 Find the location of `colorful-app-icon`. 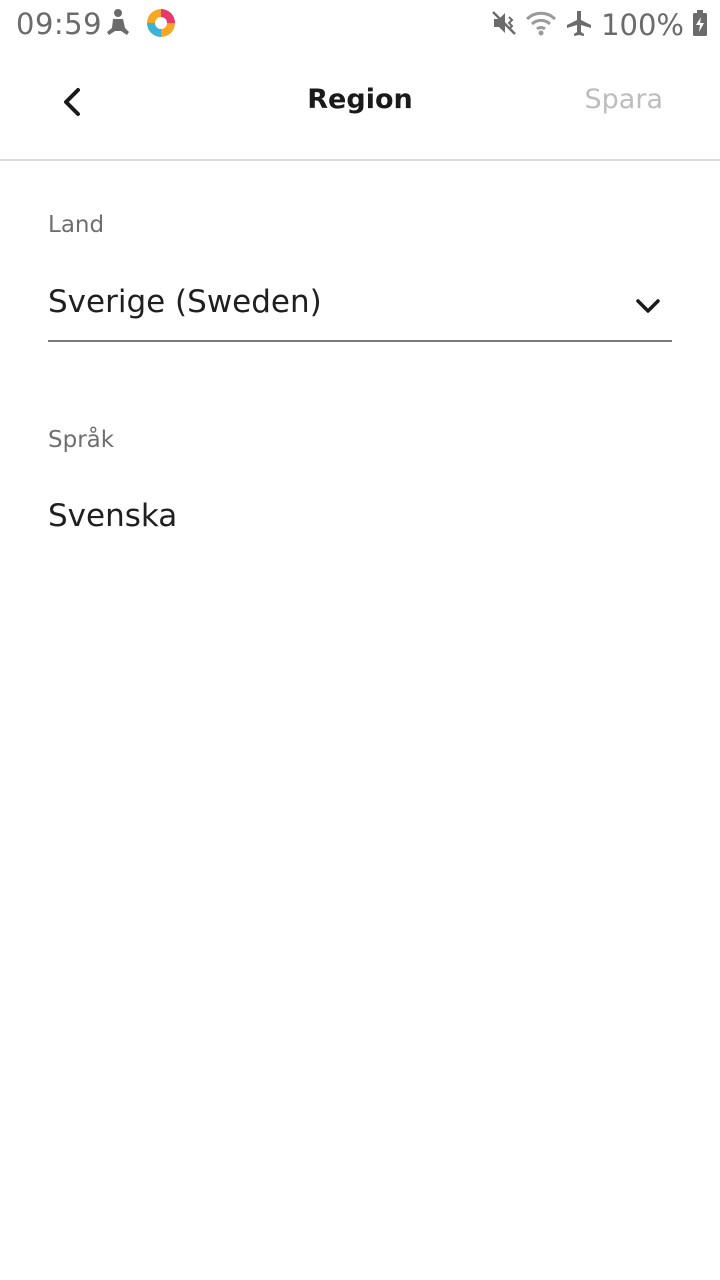

colorful-app-icon is located at coordinates (161, 25).